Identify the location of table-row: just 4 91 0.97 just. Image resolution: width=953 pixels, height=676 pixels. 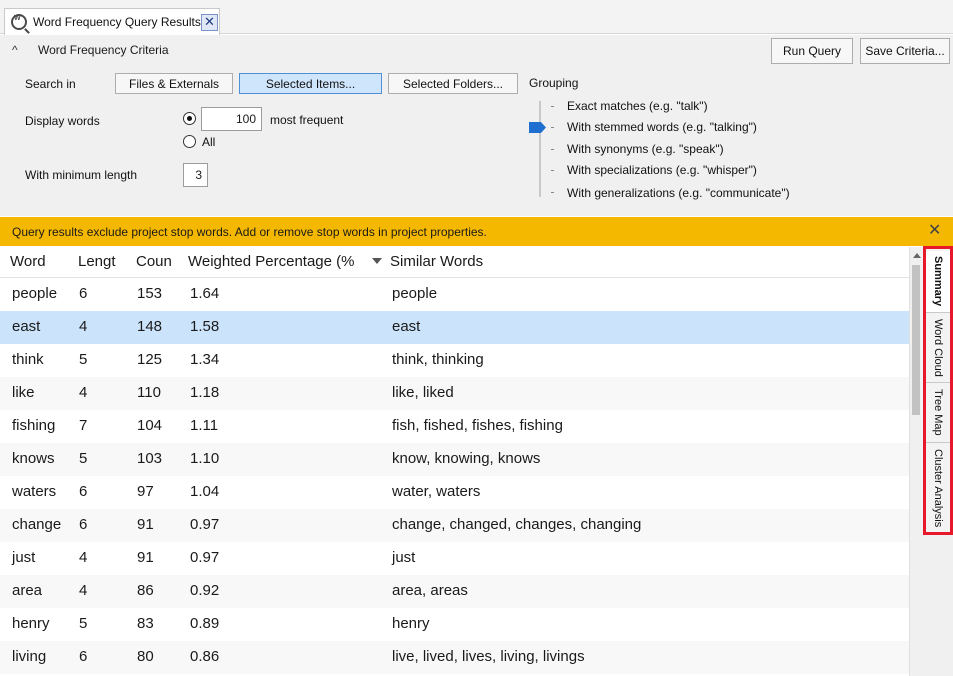
(454, 558).